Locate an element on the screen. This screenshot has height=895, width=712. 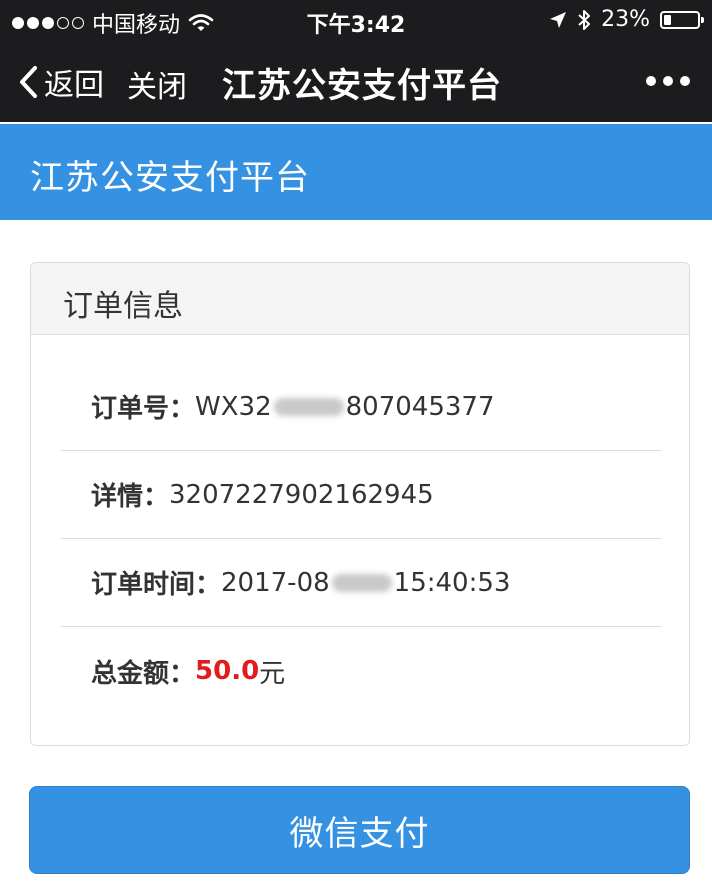
back-button: 返回 is located at coordinates (61, 82).